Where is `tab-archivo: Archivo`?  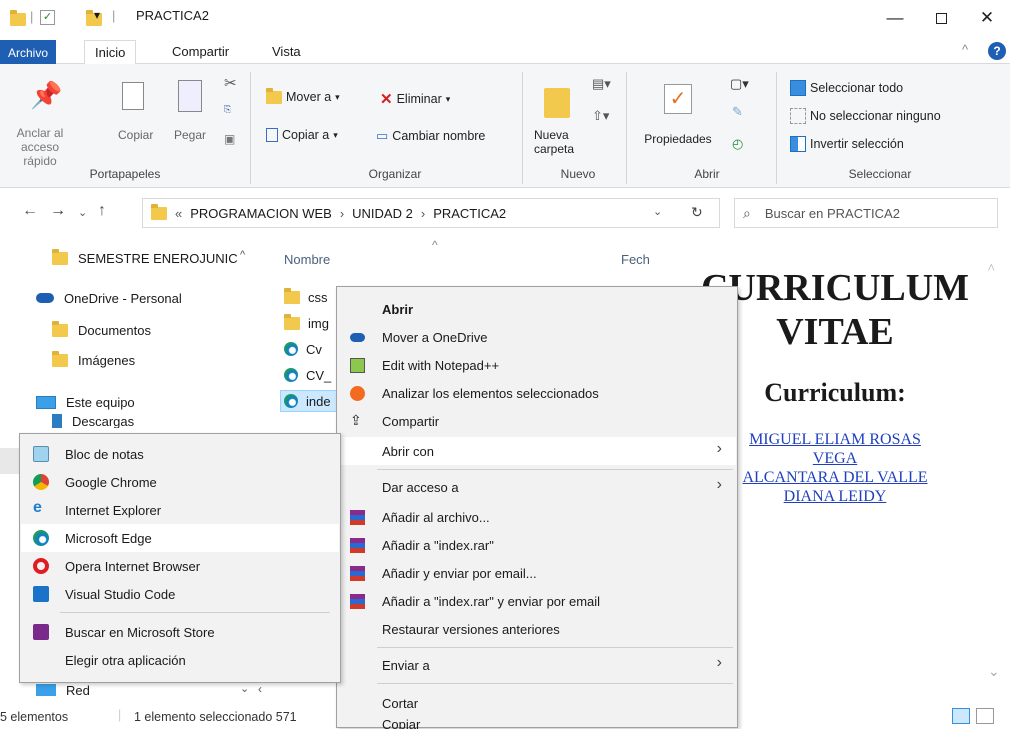
tab-archivo: Archivo is located at coordinates (28, 53).